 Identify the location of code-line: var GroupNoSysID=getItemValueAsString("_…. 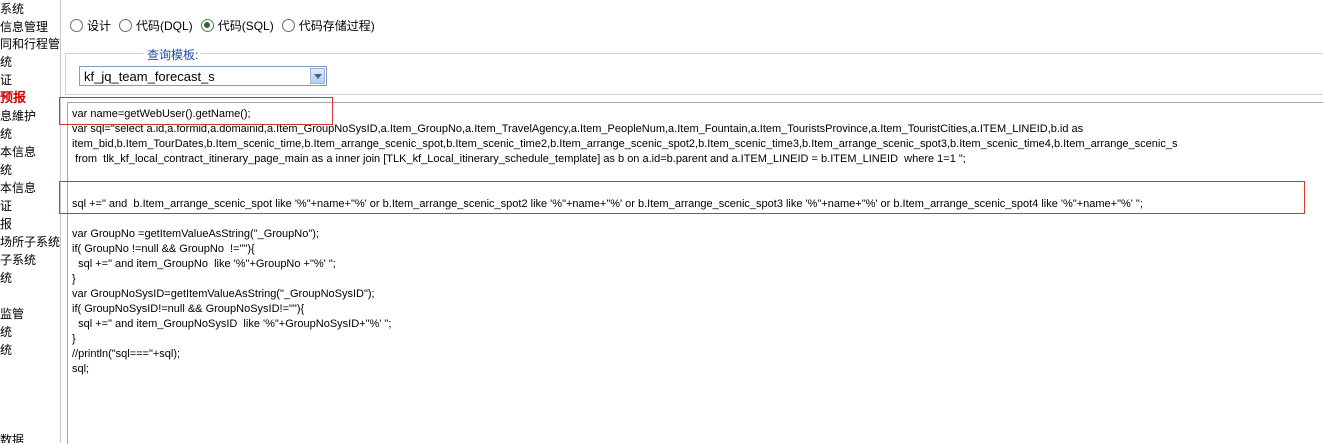
(223, 294).